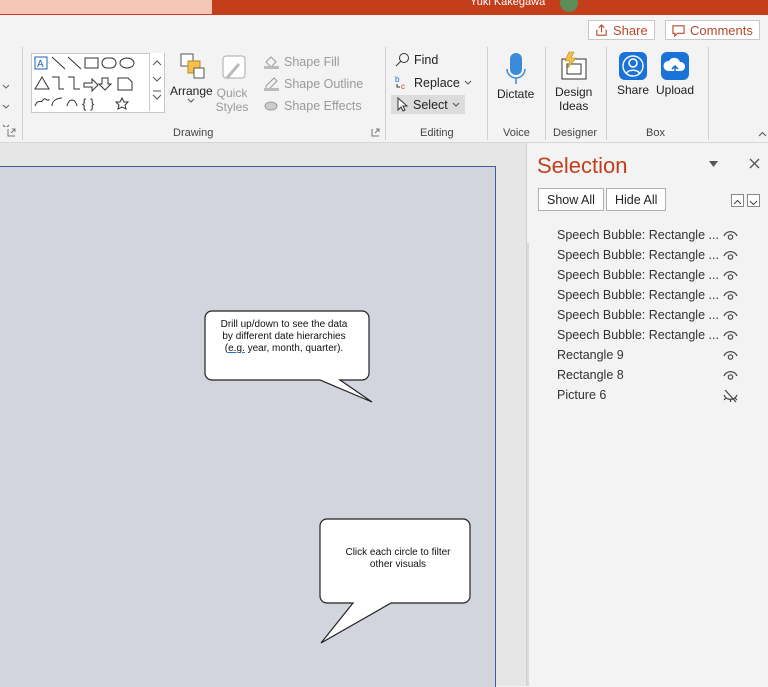 This screenshot has width=768, height=687. I want to click on shape-effects-icon, so click(271, 106).